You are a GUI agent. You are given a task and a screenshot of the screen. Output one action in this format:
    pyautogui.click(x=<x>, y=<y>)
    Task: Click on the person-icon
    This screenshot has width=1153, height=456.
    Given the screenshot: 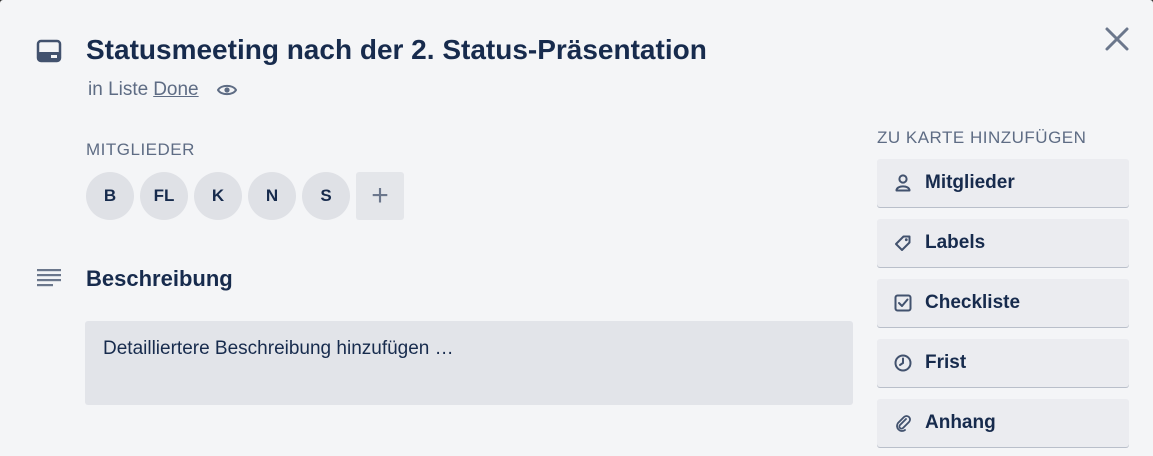 What is the action you would take?
    pyautogui.click(x=903, y=183)
    